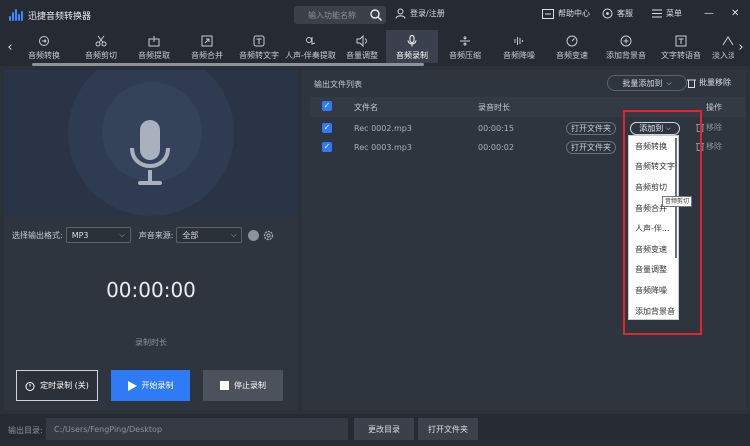 The width and height of the screenshot is (750, 446). I want to click on menu-button: 菜单, so click(667, 13).